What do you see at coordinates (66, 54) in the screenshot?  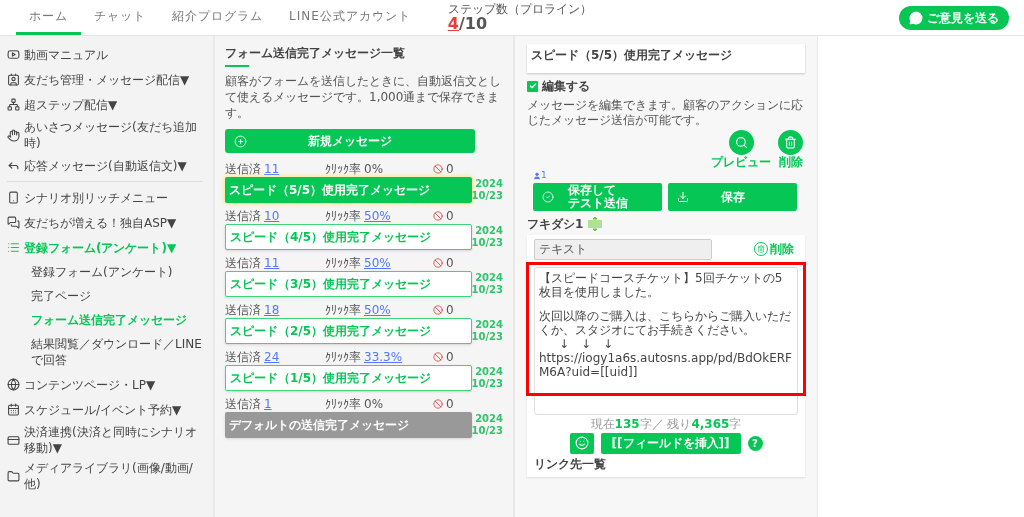 I see `sidebar-item: 動画マニュアル` at bounding box center [66, 54].